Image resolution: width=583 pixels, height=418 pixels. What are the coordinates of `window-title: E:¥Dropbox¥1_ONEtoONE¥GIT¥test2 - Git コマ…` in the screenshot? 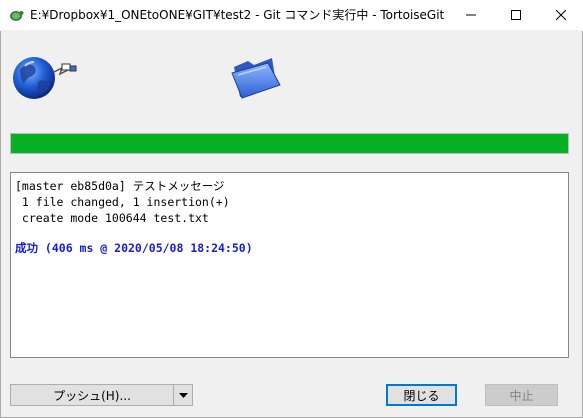 It's located at (237, 15).